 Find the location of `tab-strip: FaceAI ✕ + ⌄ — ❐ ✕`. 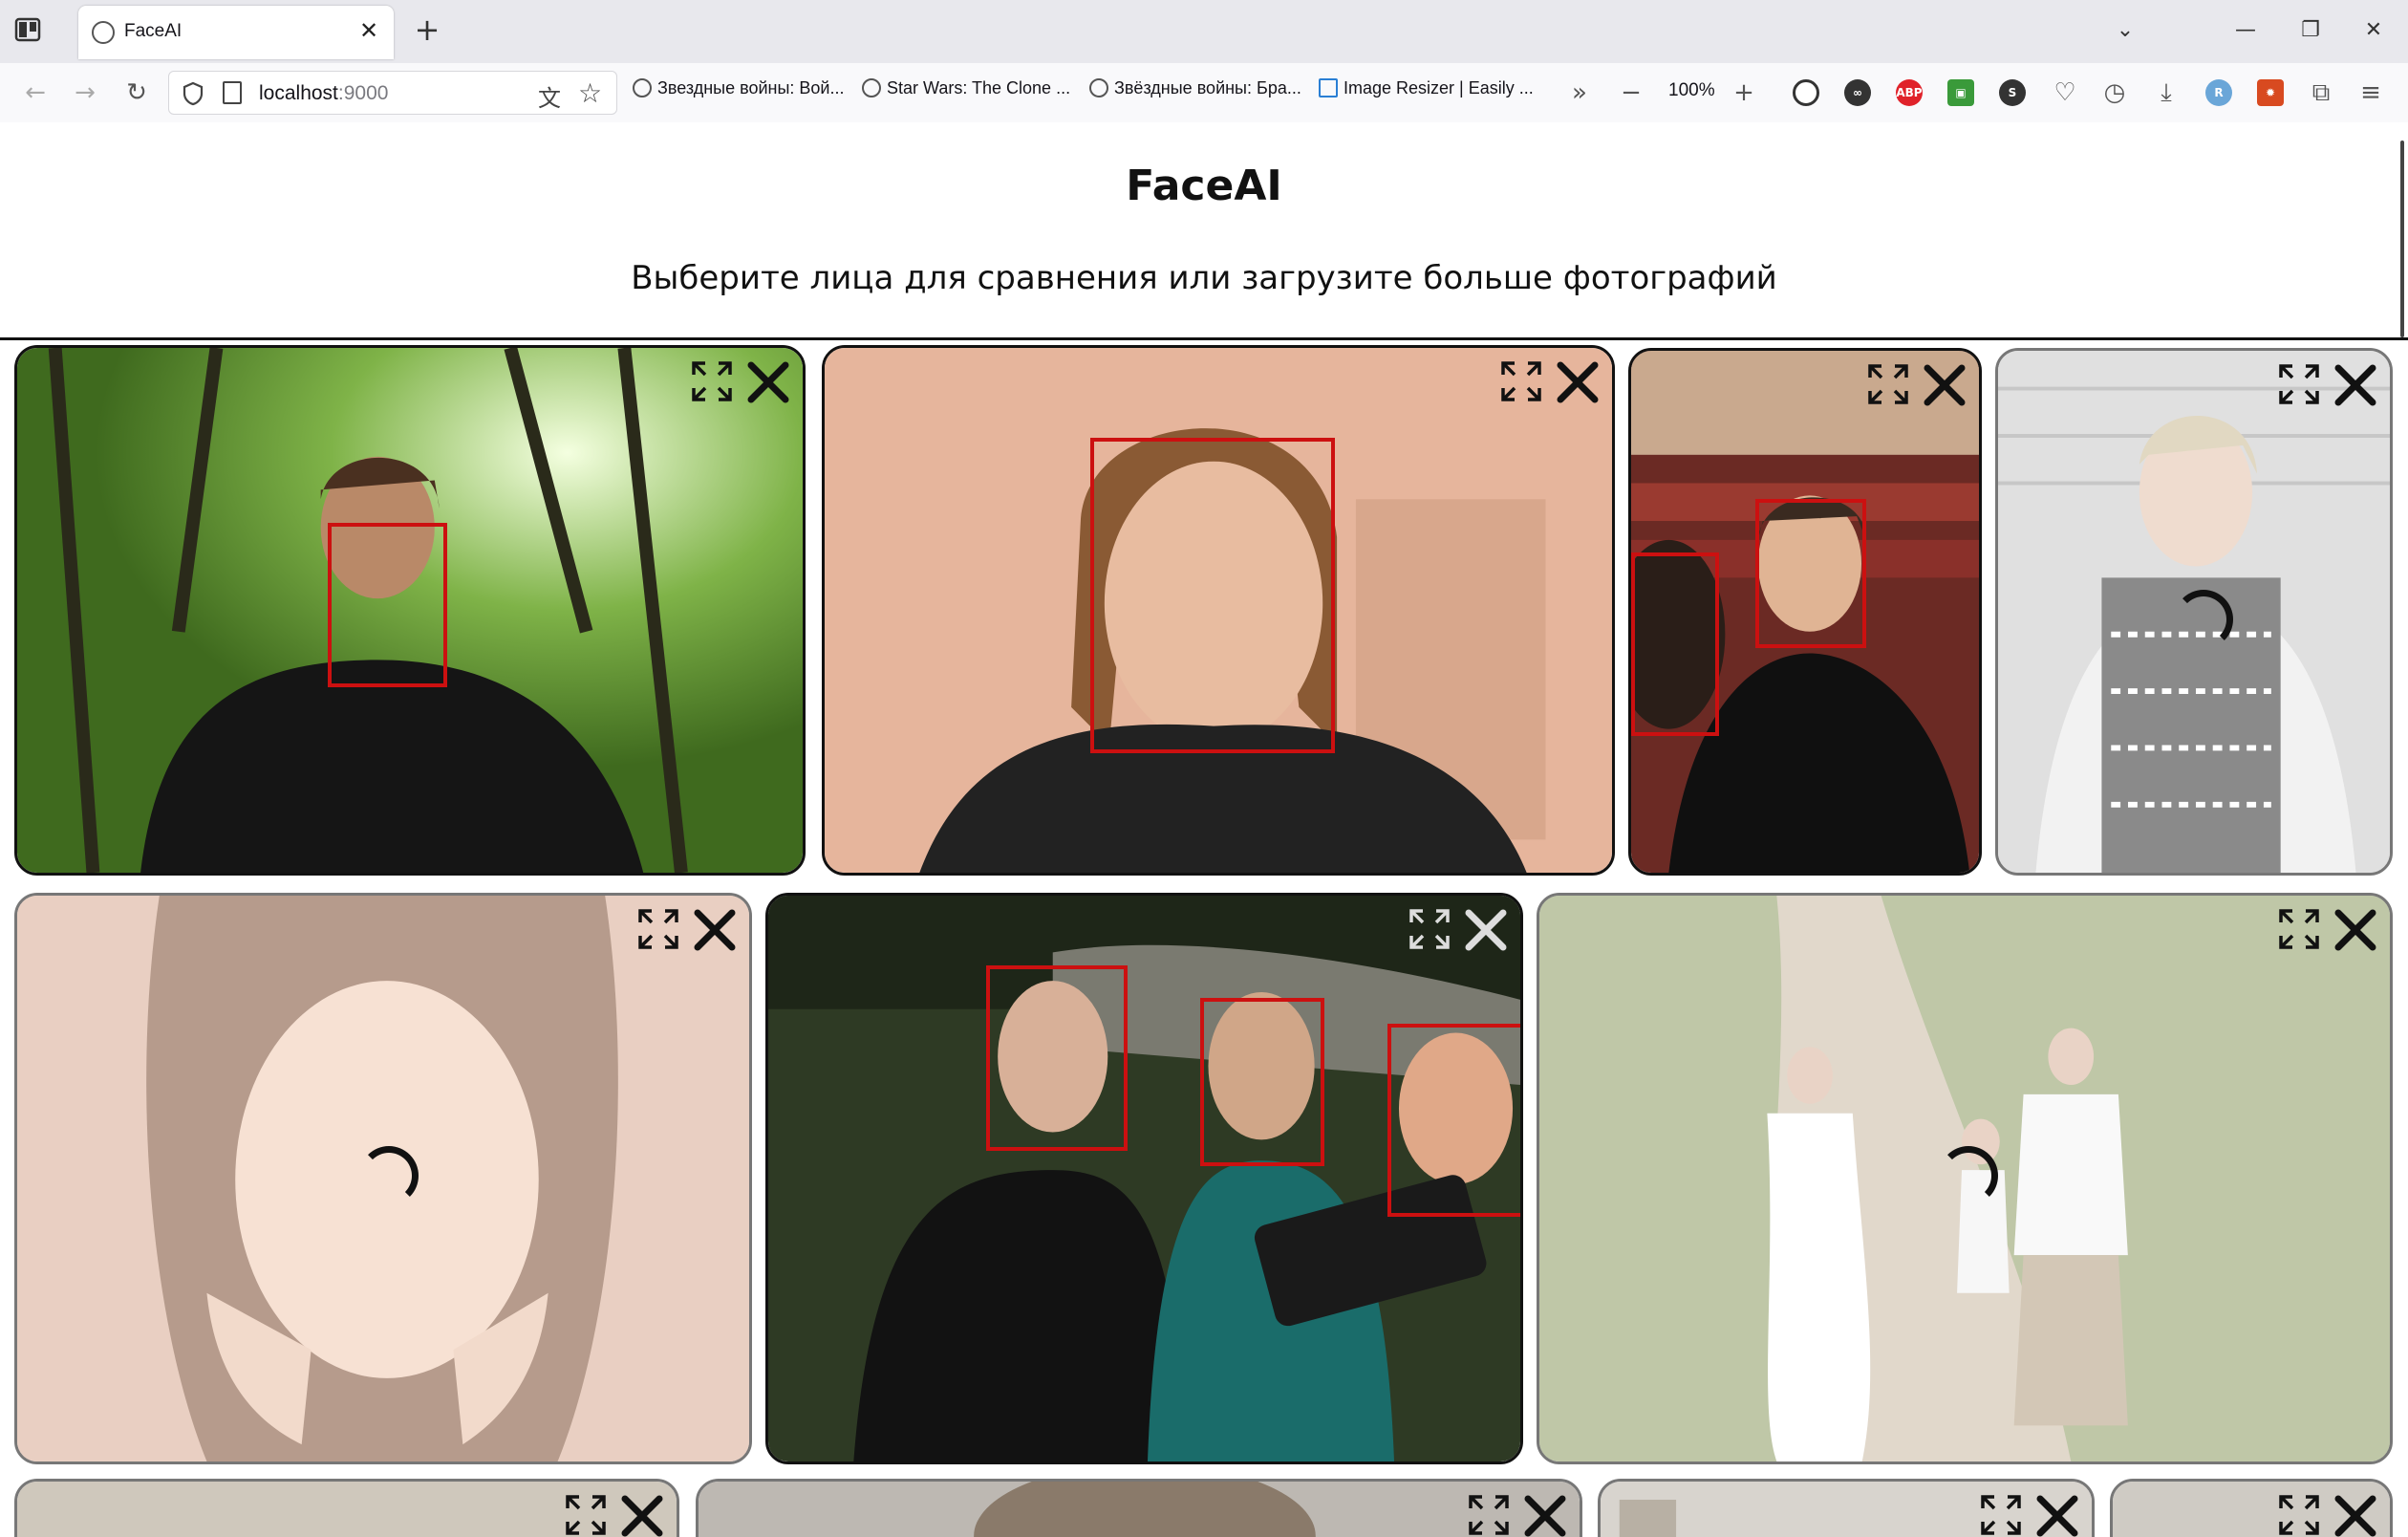

tab-strip: FaceAI ✕ + ⌄ — ❐ ✕ is located at coordinates (1204, 32).